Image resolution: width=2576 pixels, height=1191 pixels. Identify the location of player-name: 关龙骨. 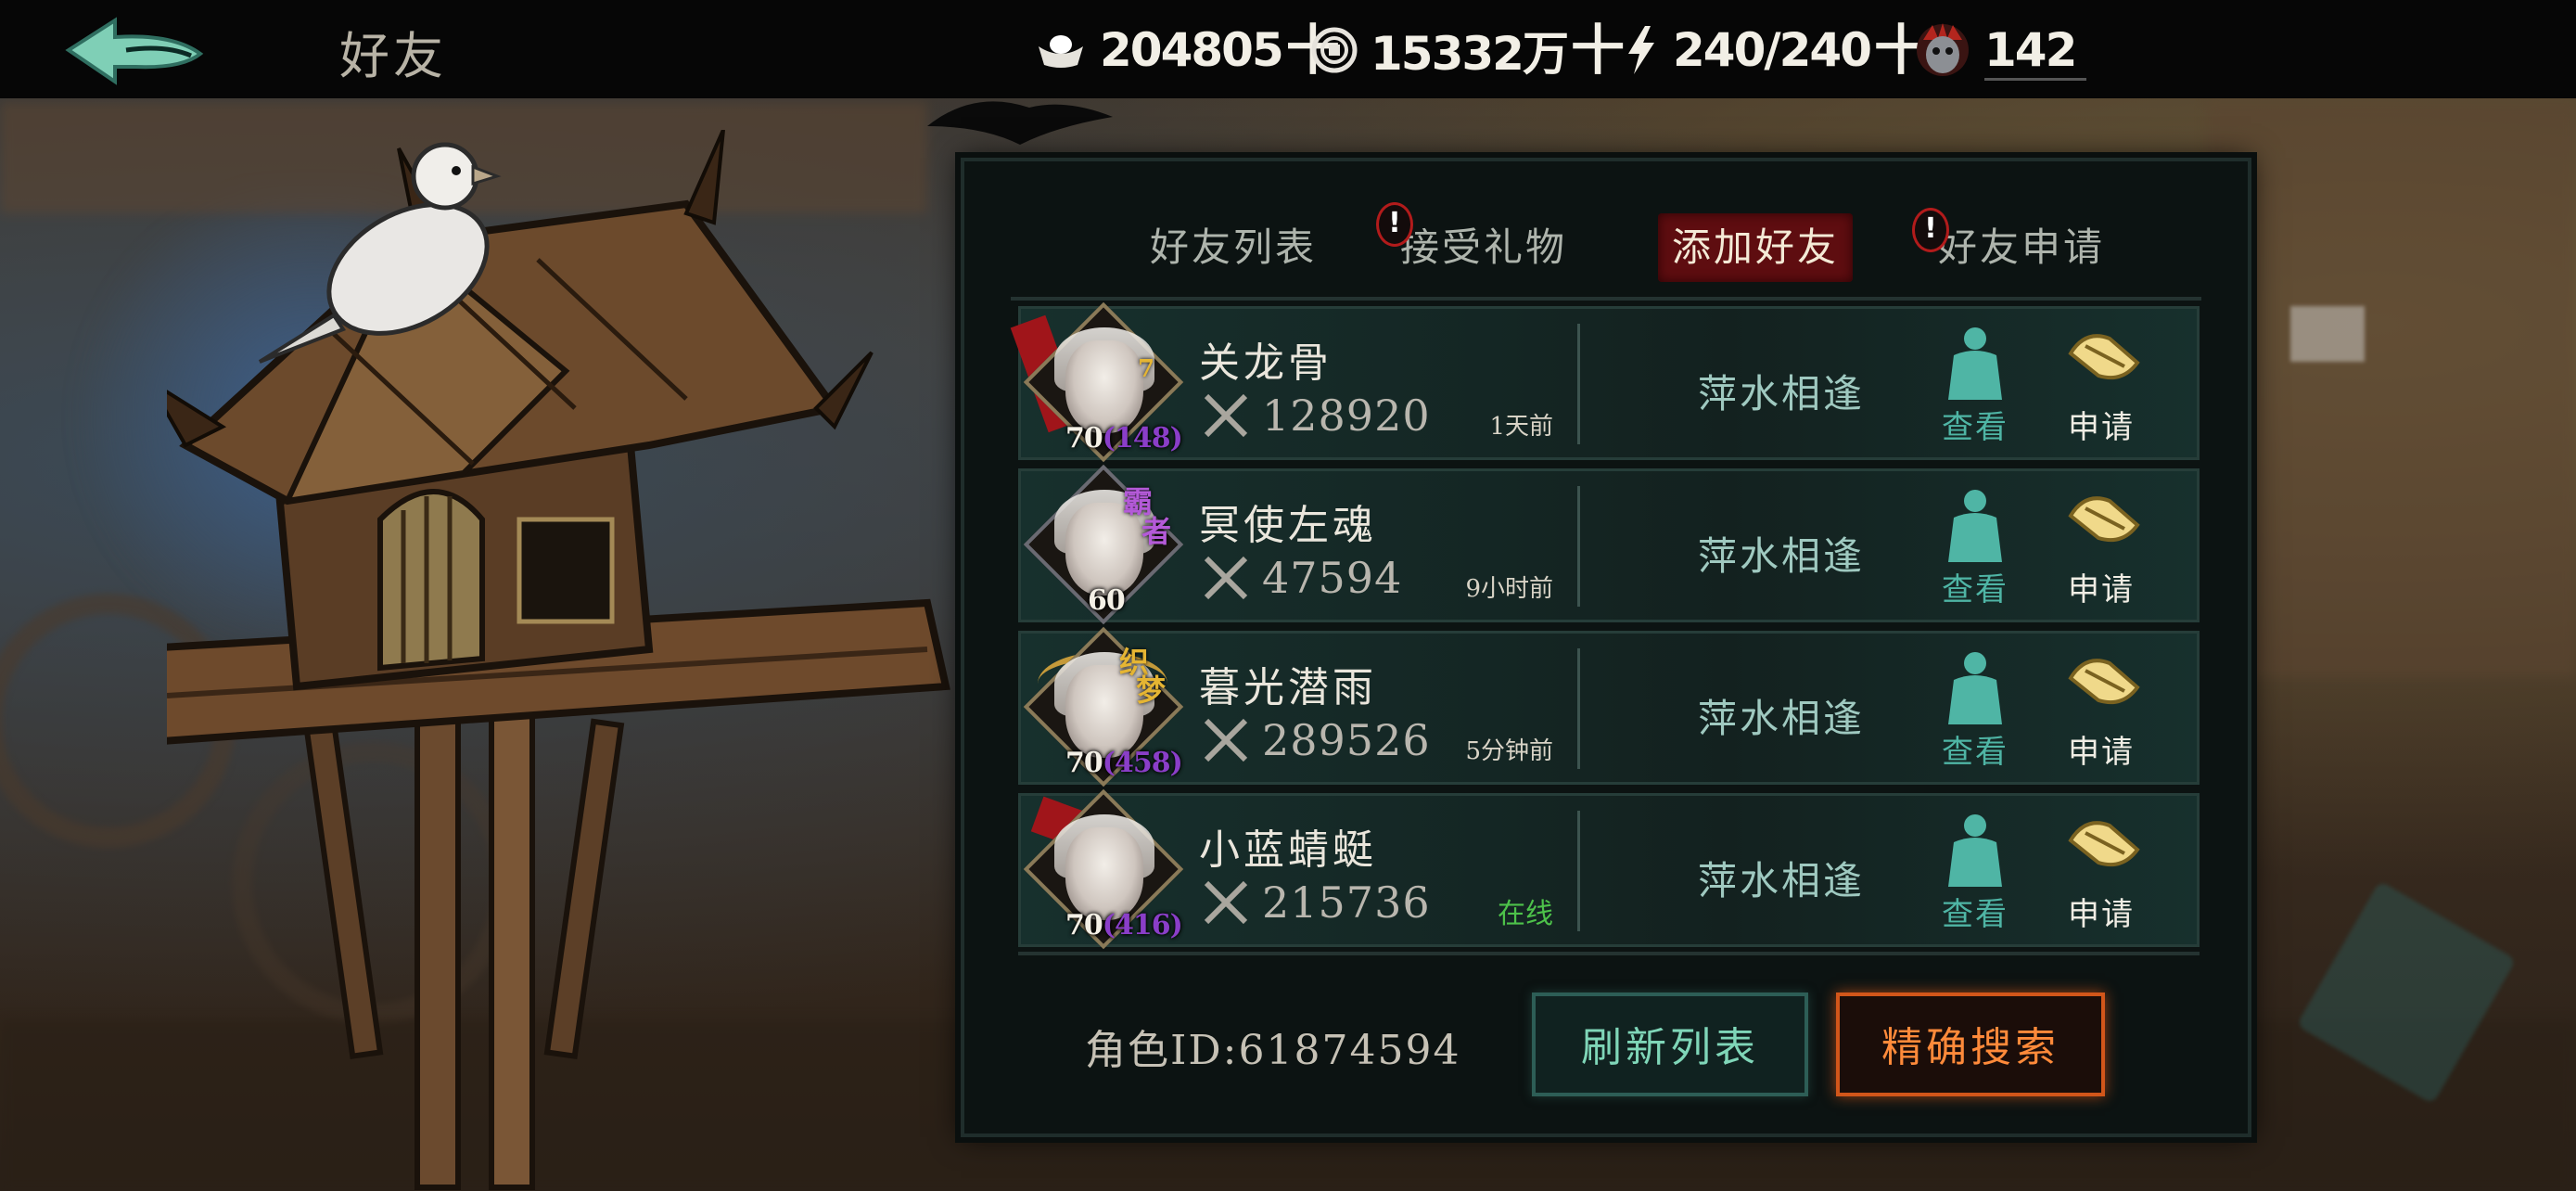
(1266, 363).